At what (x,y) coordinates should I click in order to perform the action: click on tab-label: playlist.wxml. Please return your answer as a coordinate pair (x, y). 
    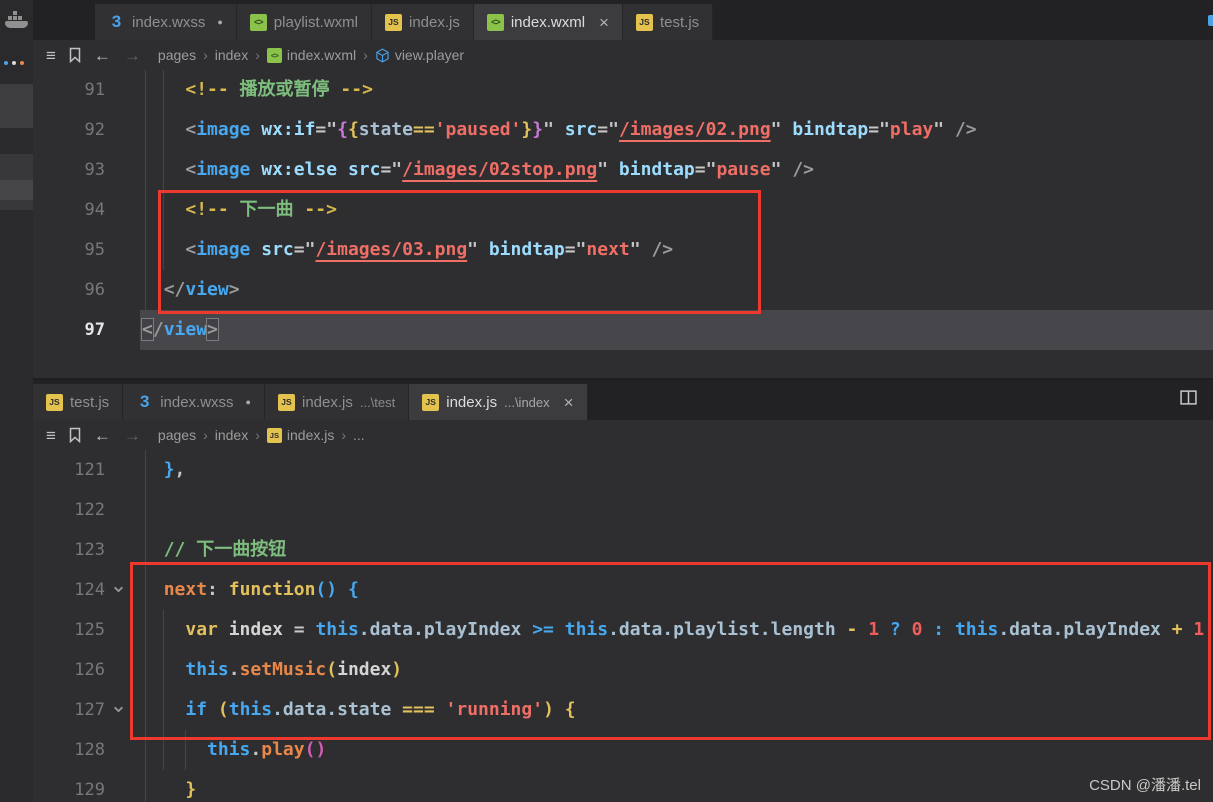
    Looking at the image, I should click on (315, 22).